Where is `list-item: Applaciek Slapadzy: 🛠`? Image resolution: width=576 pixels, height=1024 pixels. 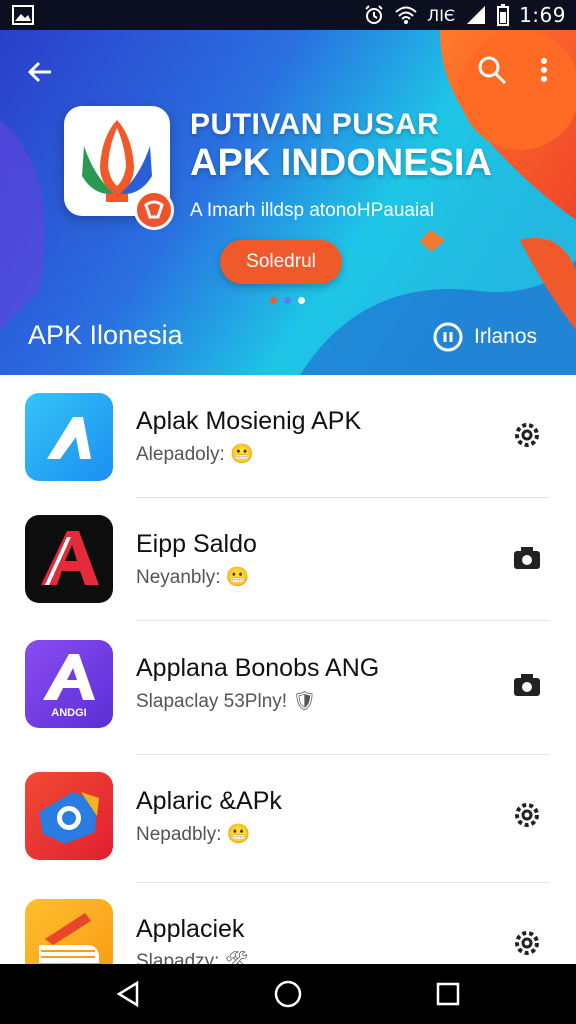
list-item: Applaciek Slapadzy: 🛠 is located at coordinates (288, 924).